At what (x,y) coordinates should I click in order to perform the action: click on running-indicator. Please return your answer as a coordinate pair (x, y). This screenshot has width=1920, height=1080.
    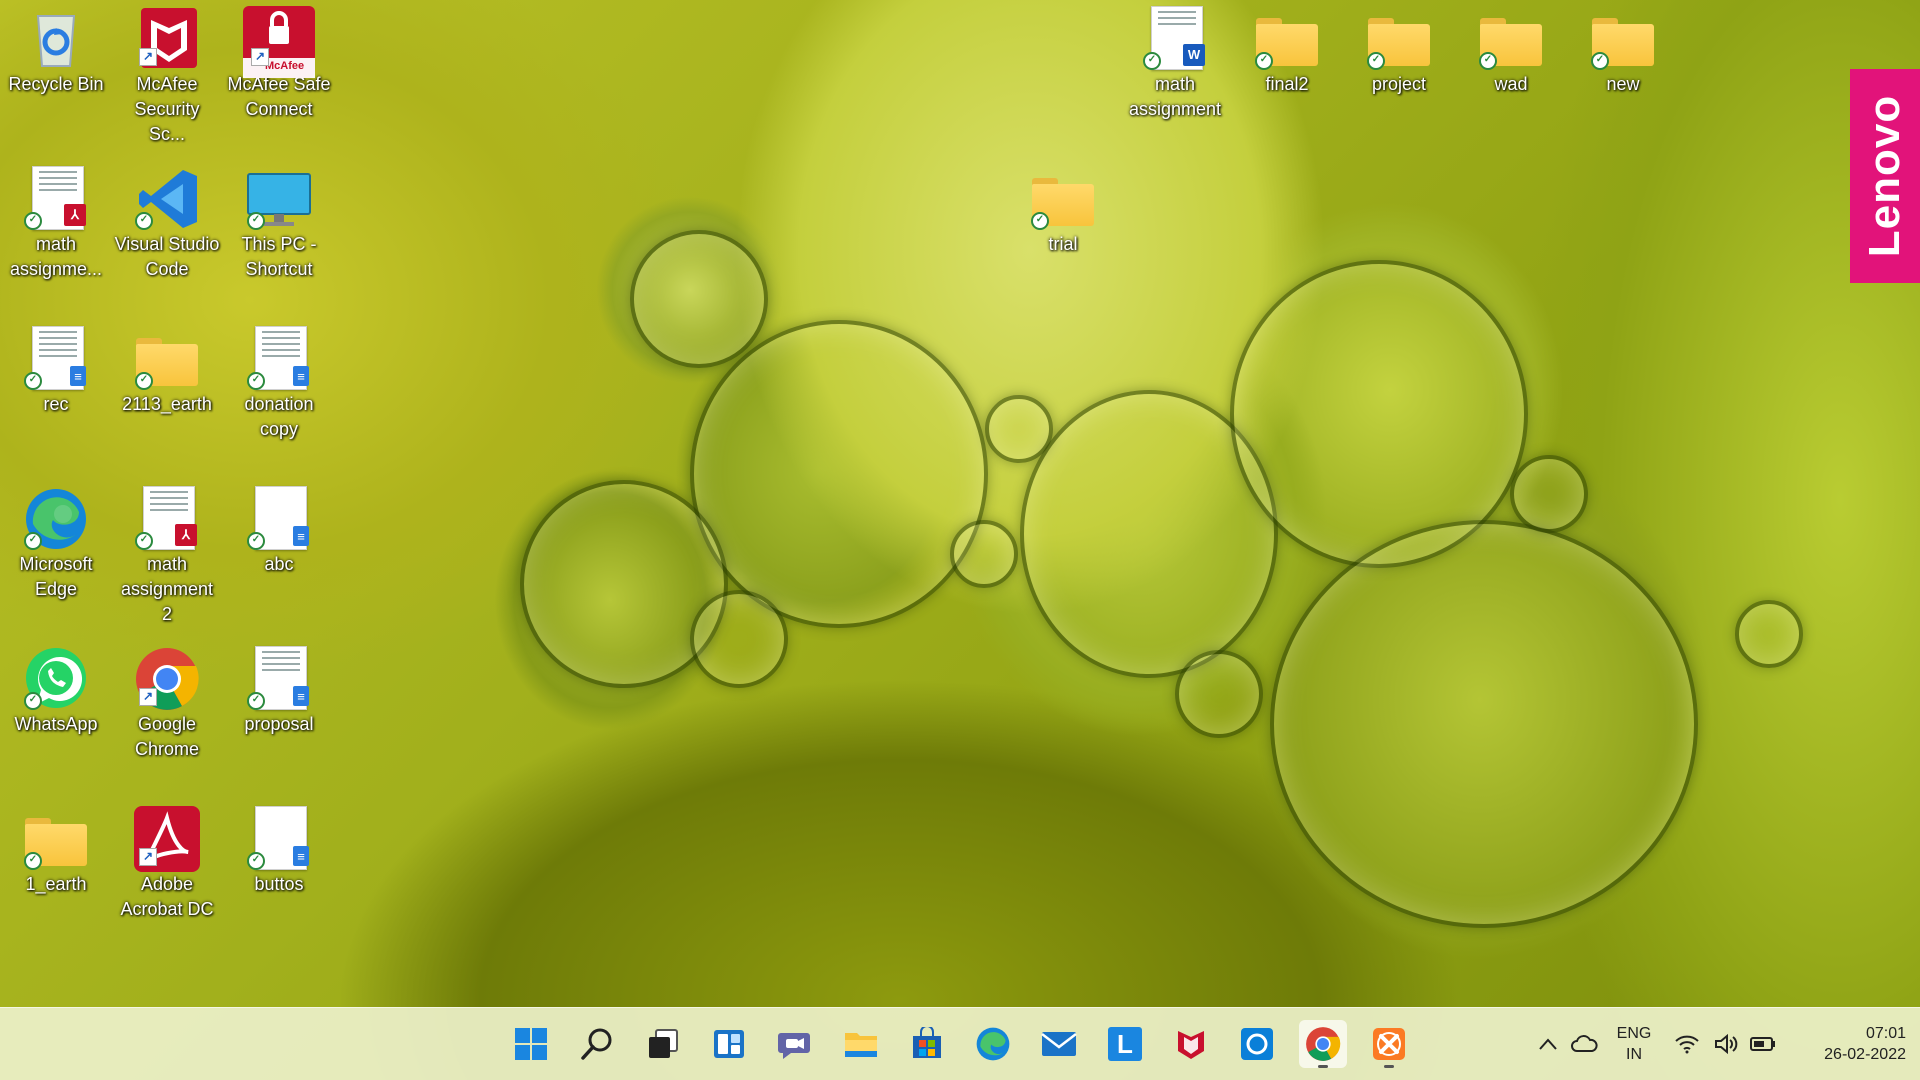
    Looking at the image, I should click on (1323, 1066).